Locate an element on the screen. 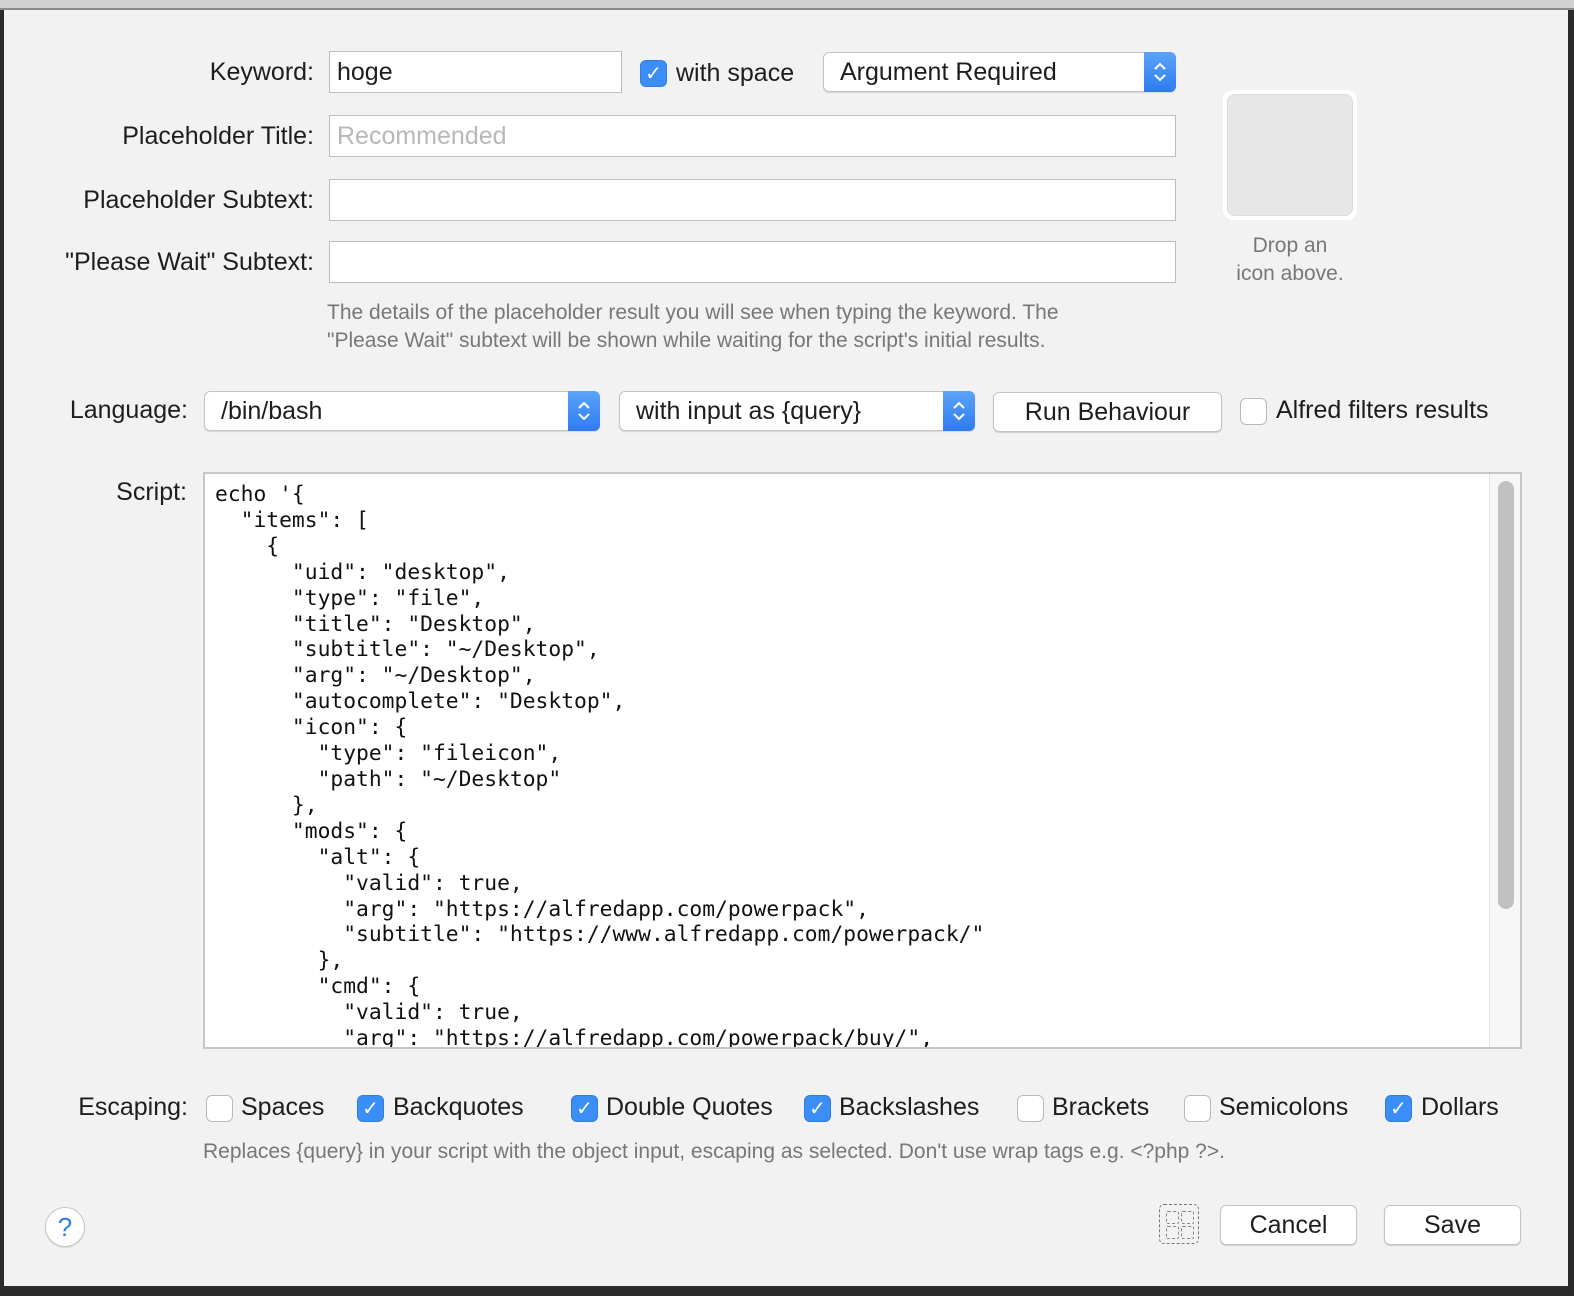  escape-backslashes-checkbox: ✓ is located at coordinates (817, 1108).